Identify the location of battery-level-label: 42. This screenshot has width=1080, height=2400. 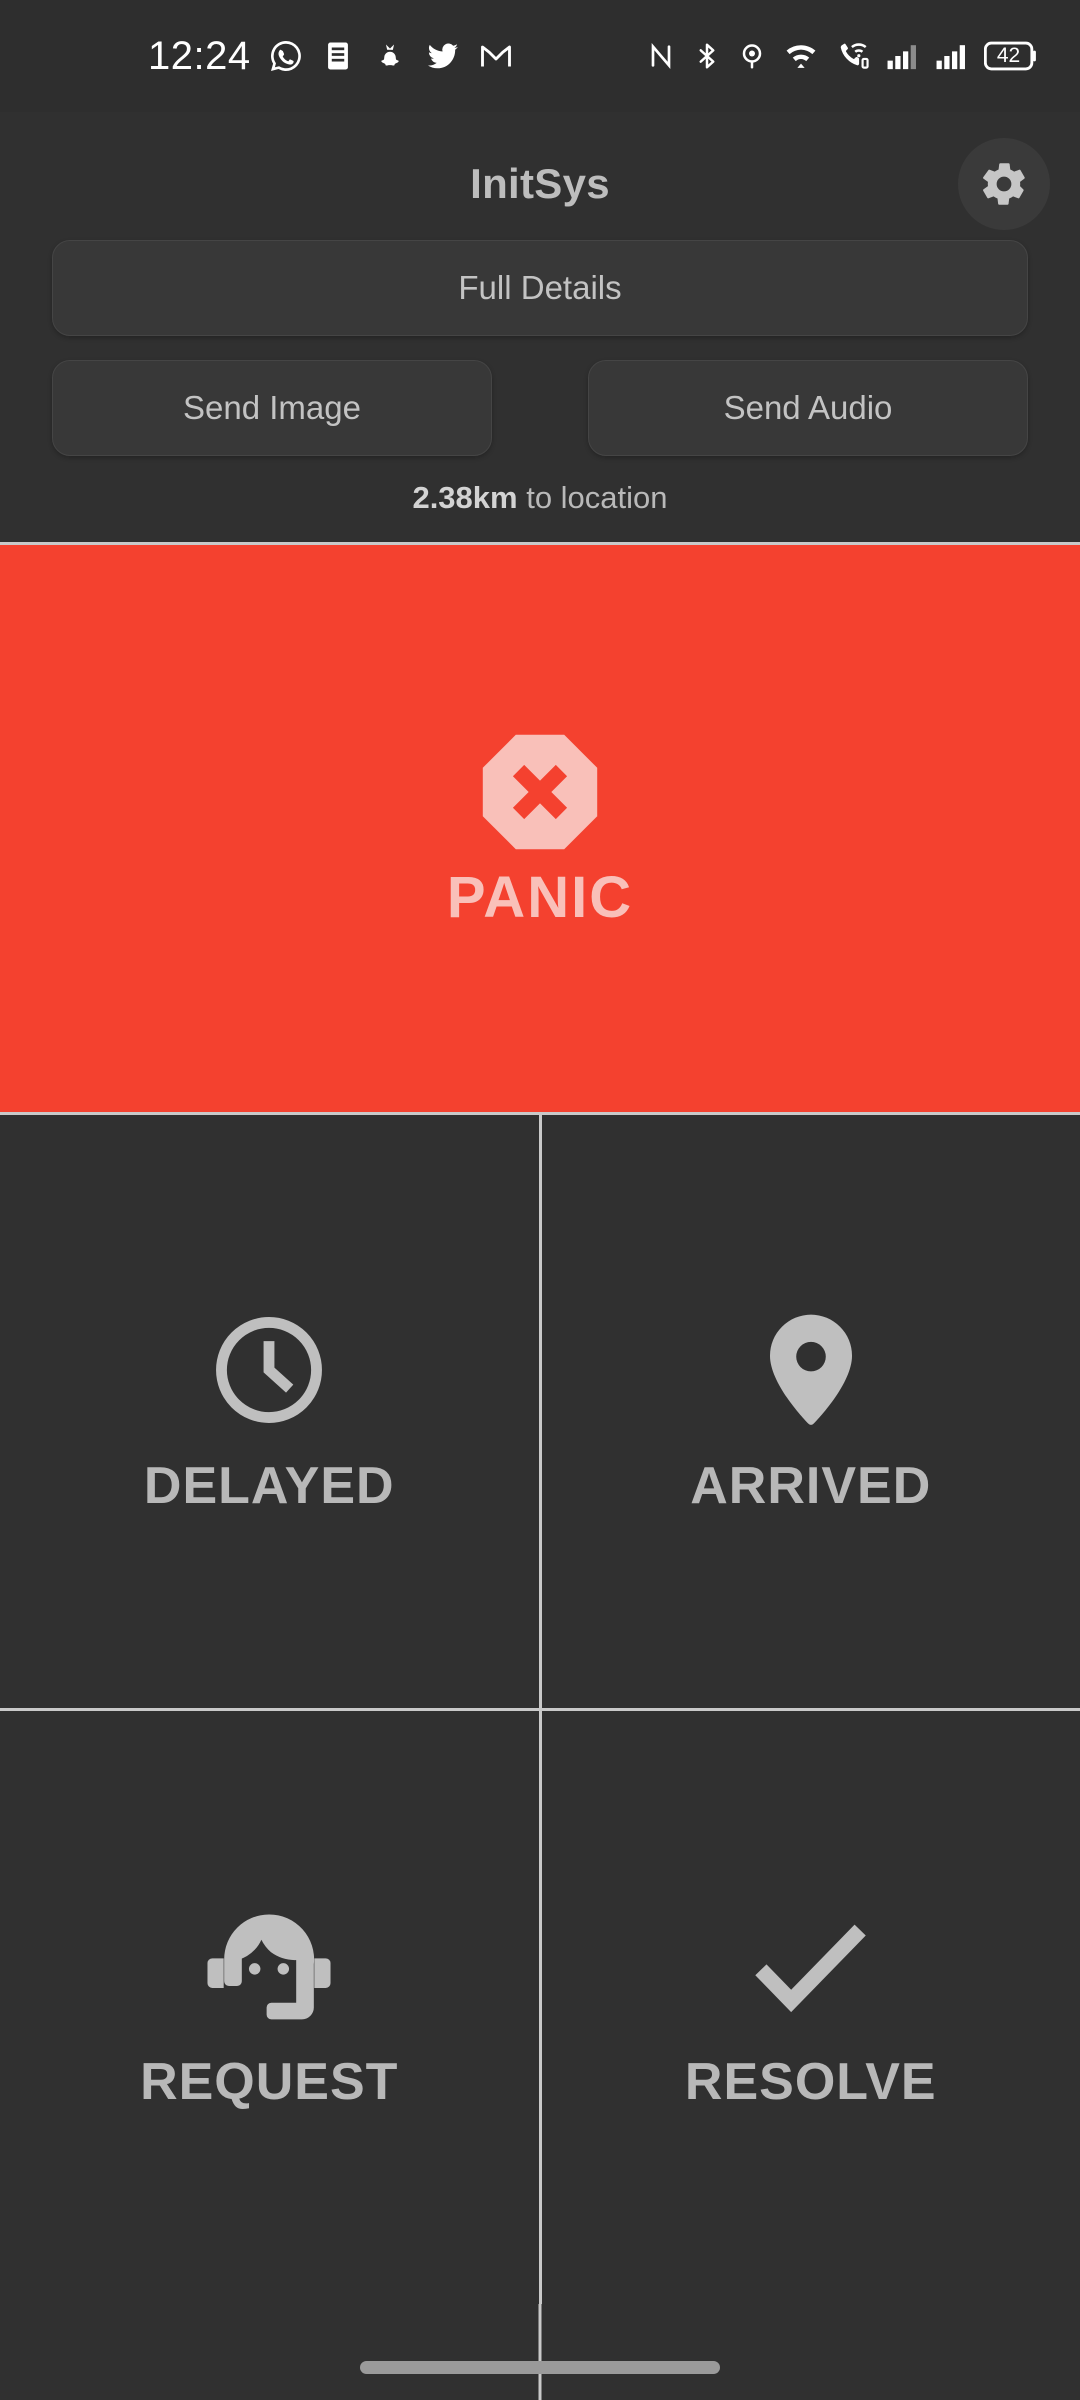
(1008, 55).